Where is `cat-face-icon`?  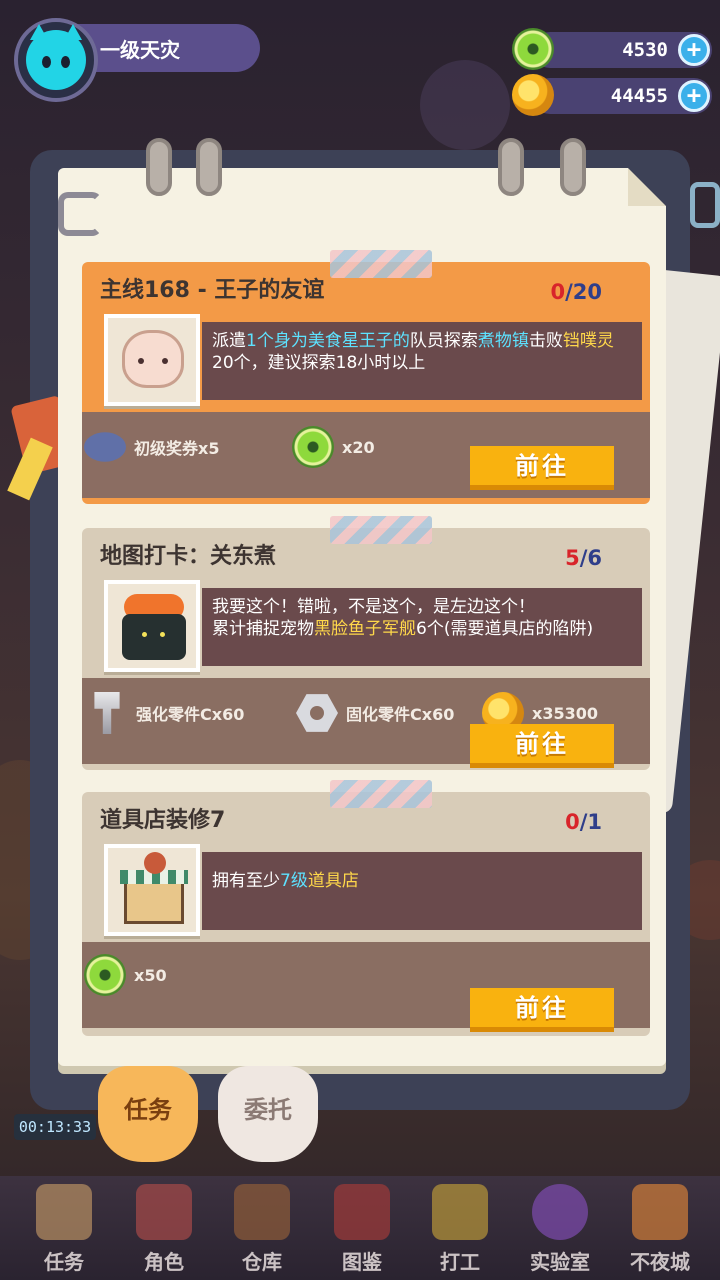
cat-face-icon is located at coordinates (56, 57).